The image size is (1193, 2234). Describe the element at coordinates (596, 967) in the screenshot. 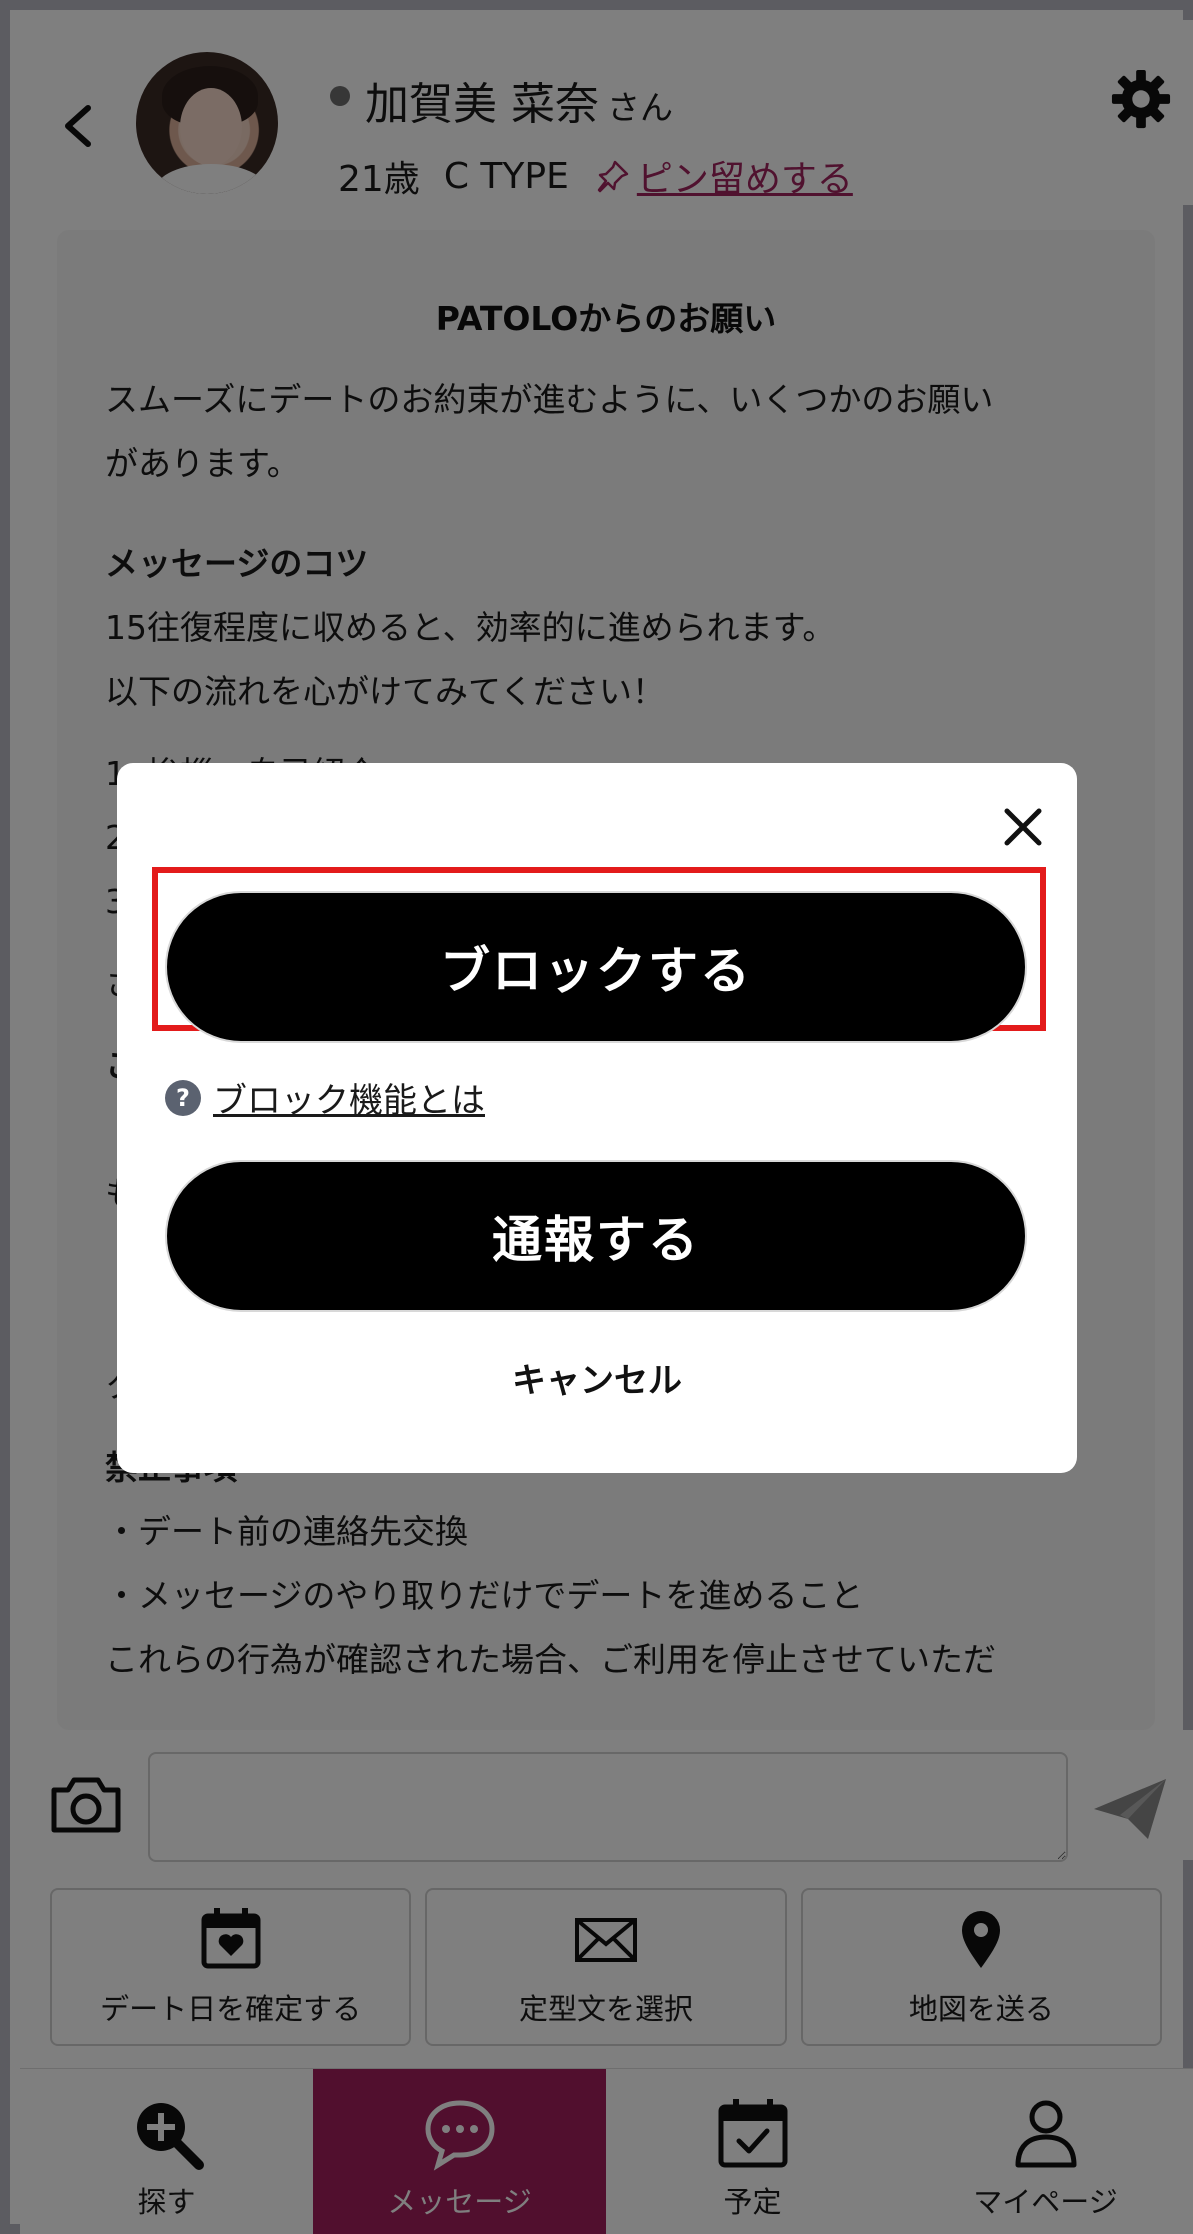

I see `block-button: ブロックする` at that location.